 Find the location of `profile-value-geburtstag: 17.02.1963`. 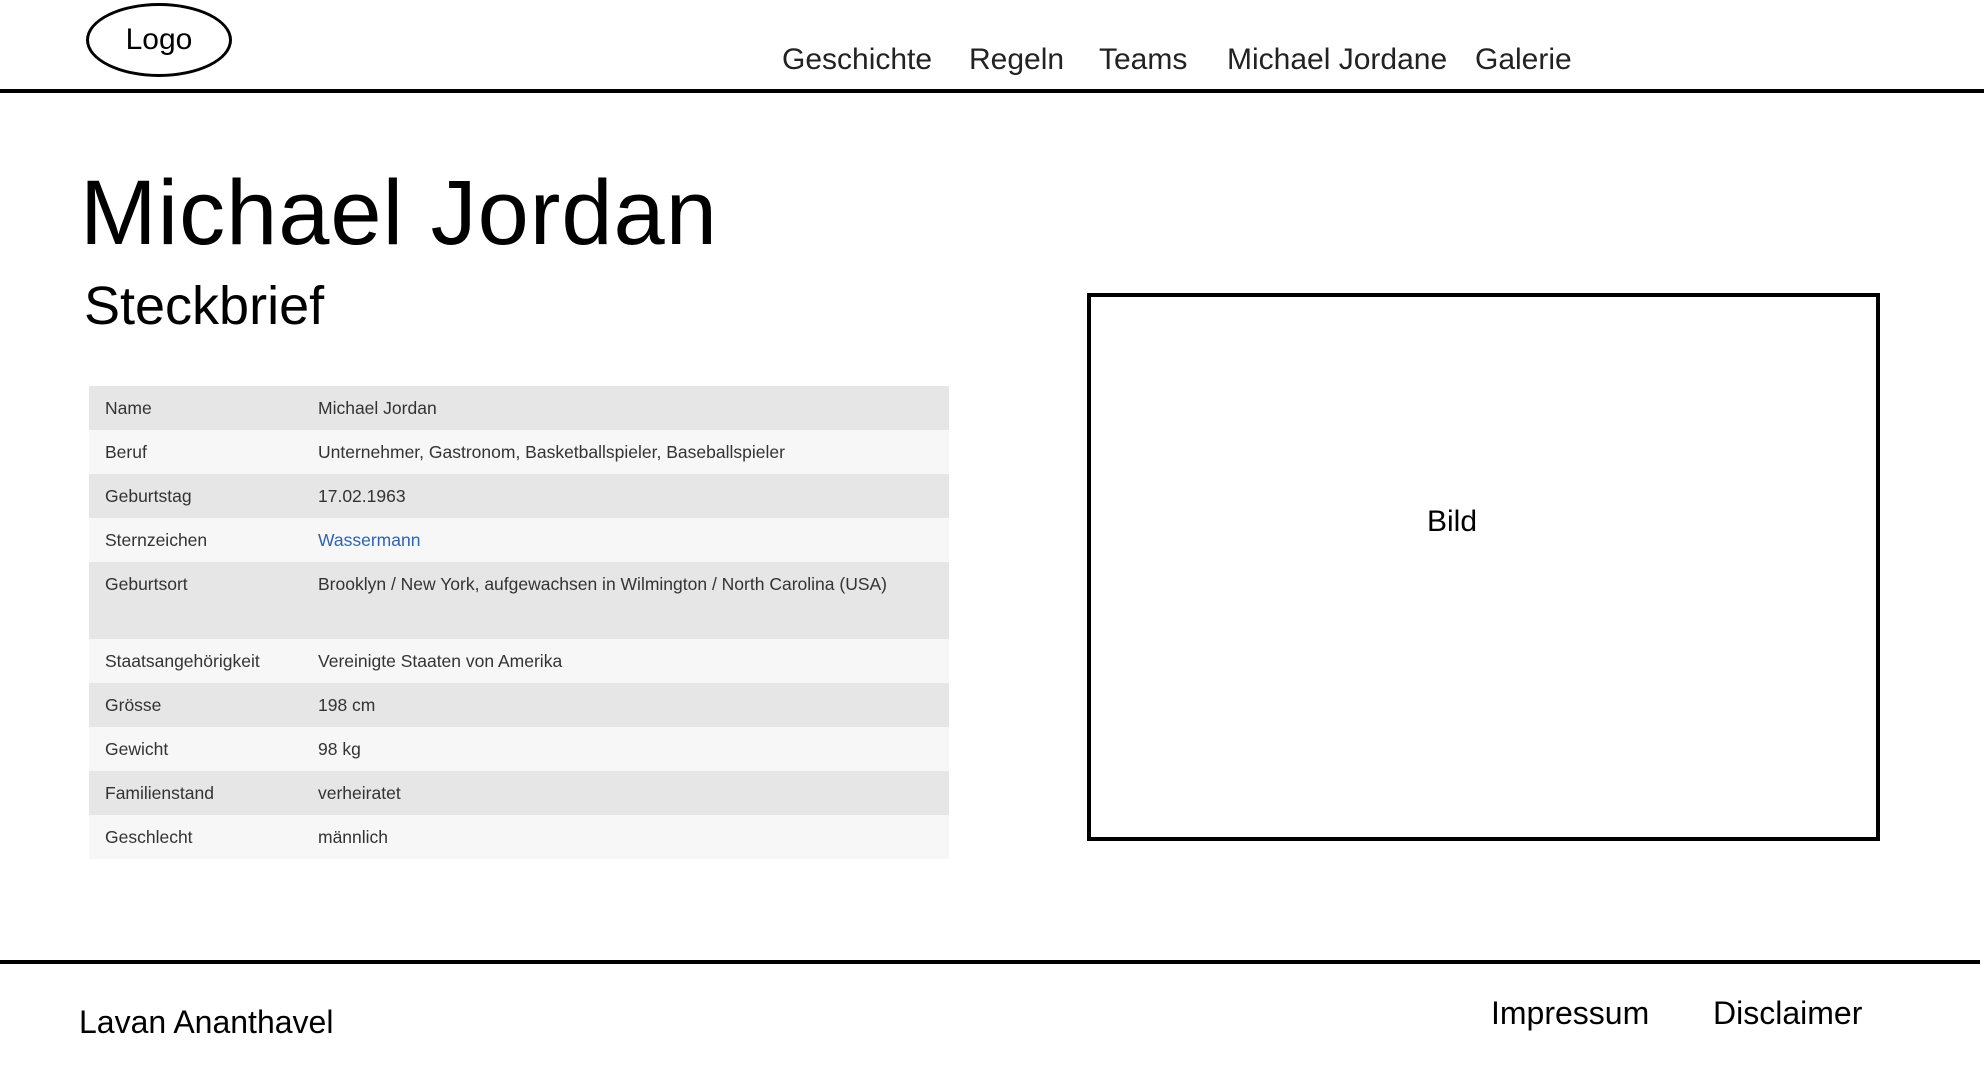

profile-value-geburtstag: 17.02.1963 is located at coordinates (625, 496).